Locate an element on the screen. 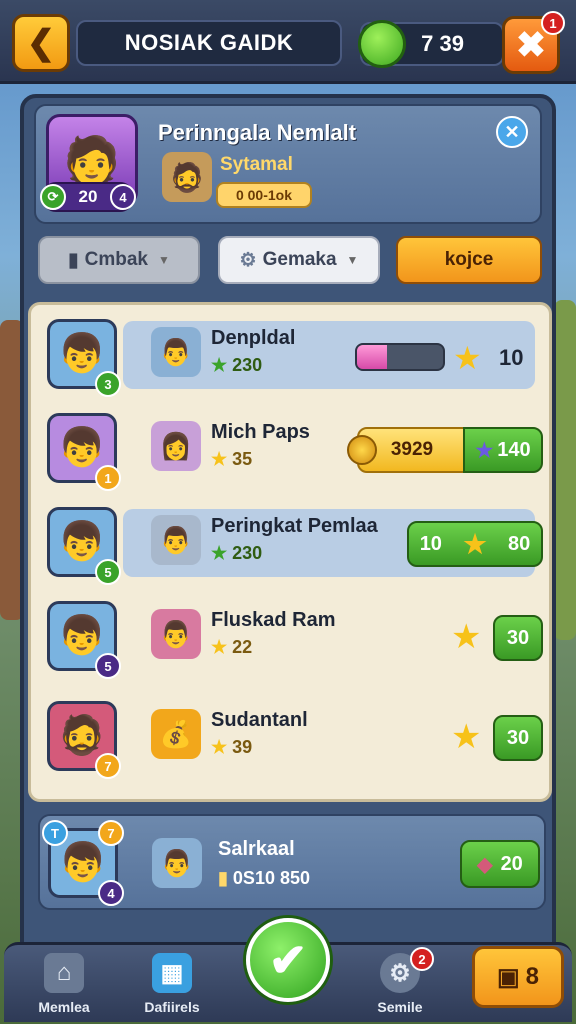  player-points: ▮ 0S10 850 is located at coordinates (264, 878).